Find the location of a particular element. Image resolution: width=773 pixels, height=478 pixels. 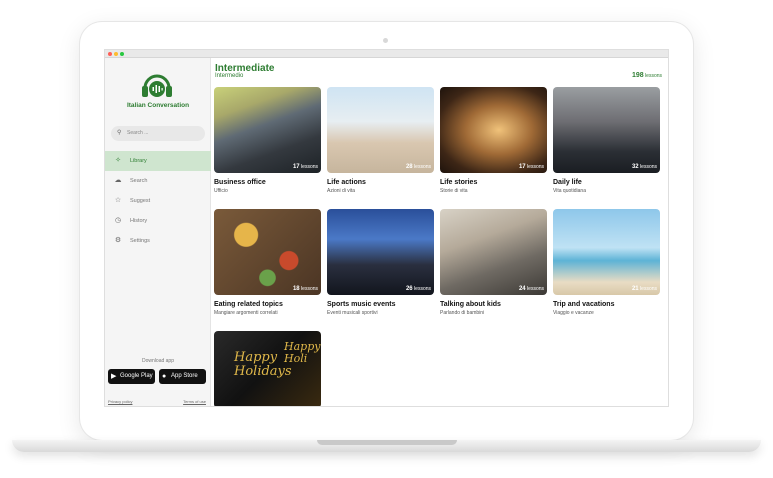

sidebar-item-label: Suggest is located at coordinates (140, 201).